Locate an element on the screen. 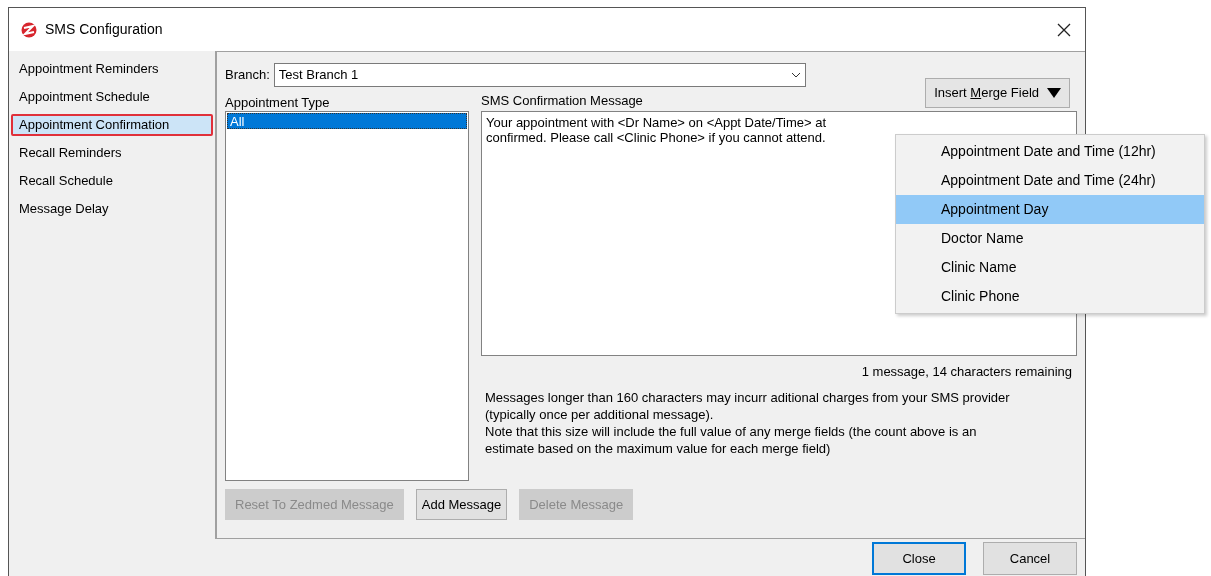 The width and height of the screenshot is (1211, 576). sidebar-item: Recall Schedule is located at coordinates (113, 181).